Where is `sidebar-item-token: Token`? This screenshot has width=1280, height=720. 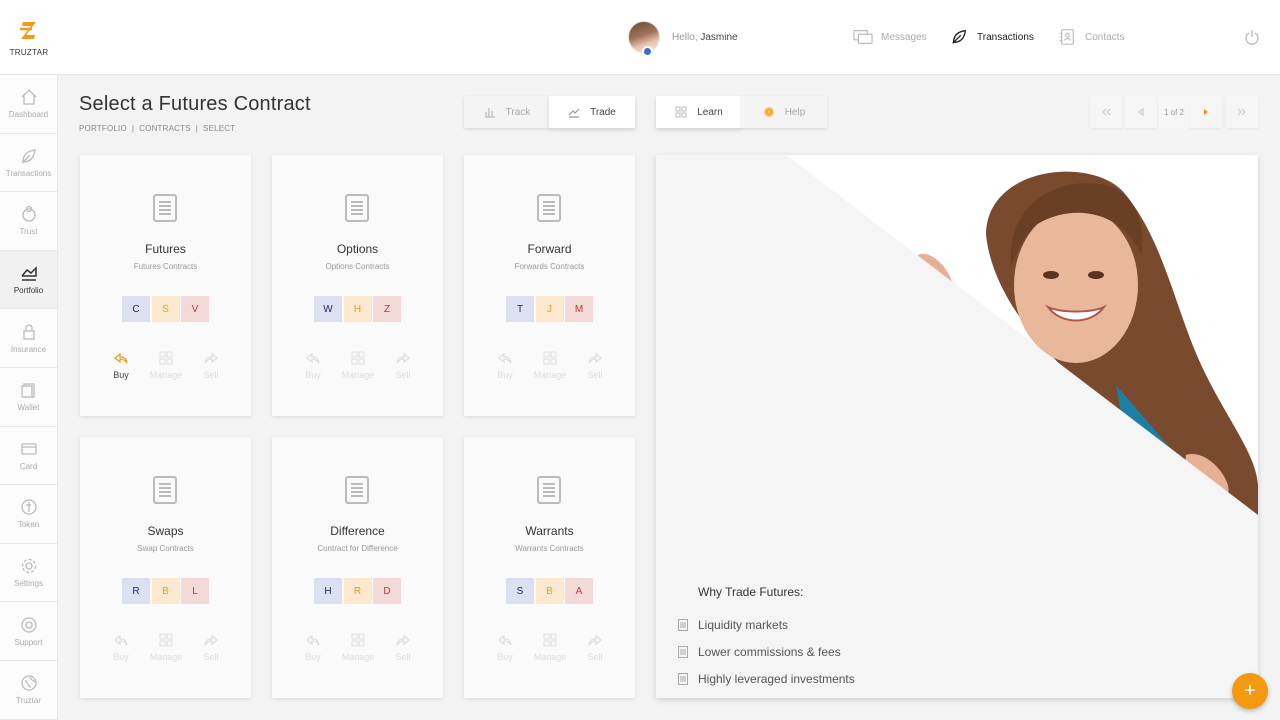 sidebar-item-token: Token is located at coordinates (28, 514).